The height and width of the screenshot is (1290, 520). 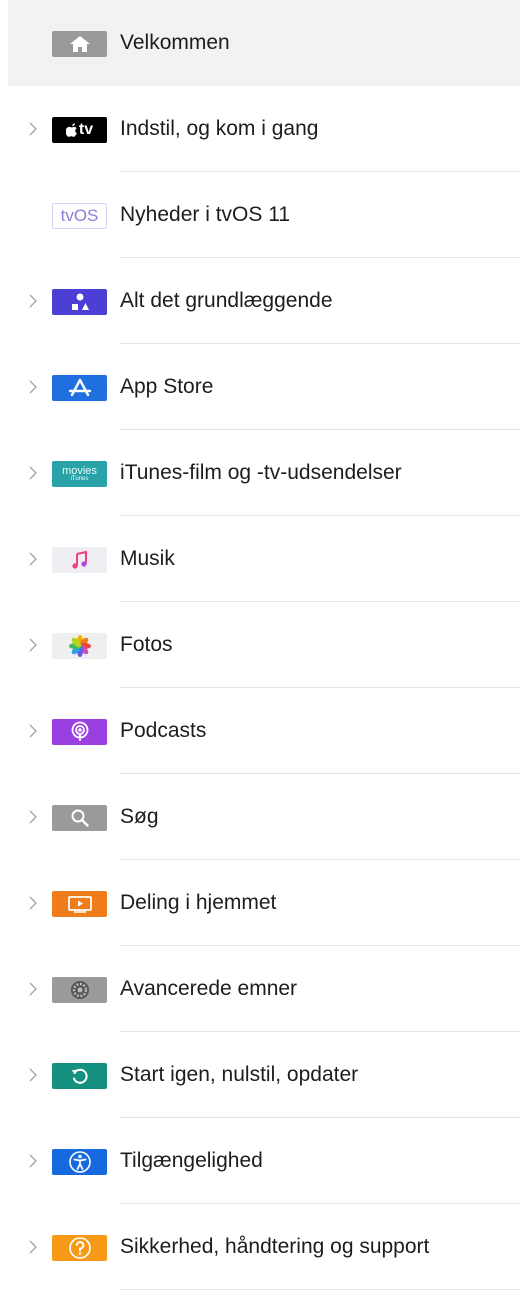 I want to click on sidebar-item-velkommen: Velkommen, so click(x=264, y=43).